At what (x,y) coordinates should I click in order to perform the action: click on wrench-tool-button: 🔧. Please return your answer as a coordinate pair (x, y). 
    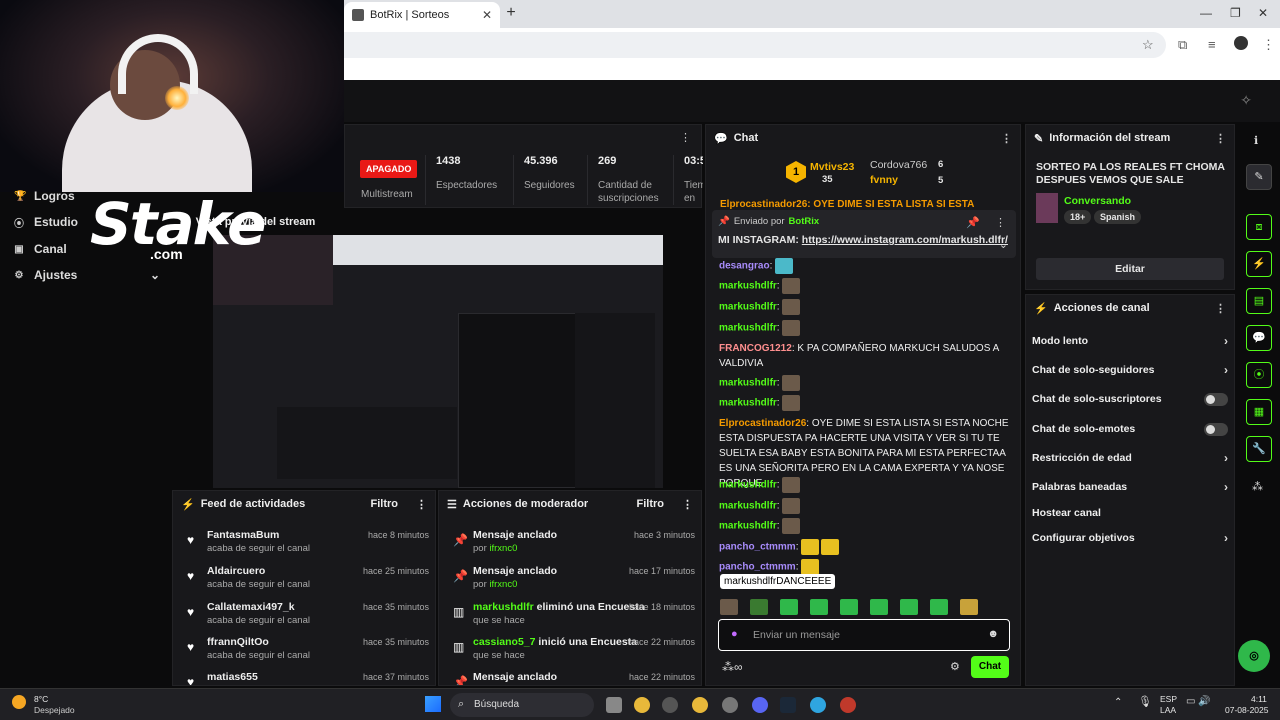
    Looking at the image, I should click on (1259, 449).